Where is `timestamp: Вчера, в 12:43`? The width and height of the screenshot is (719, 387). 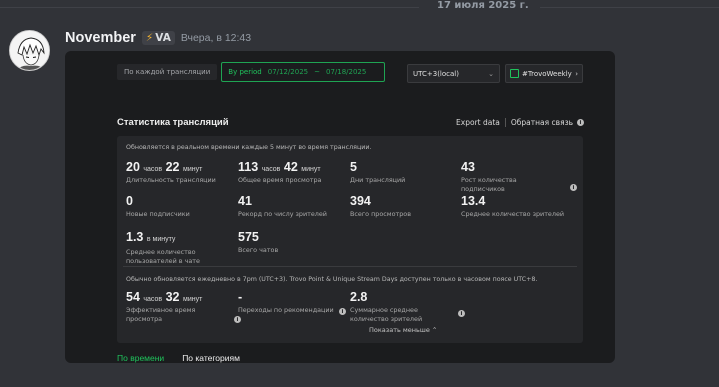
timestamp: Вчера, в 12:43 is located at coordinates (216, 38).